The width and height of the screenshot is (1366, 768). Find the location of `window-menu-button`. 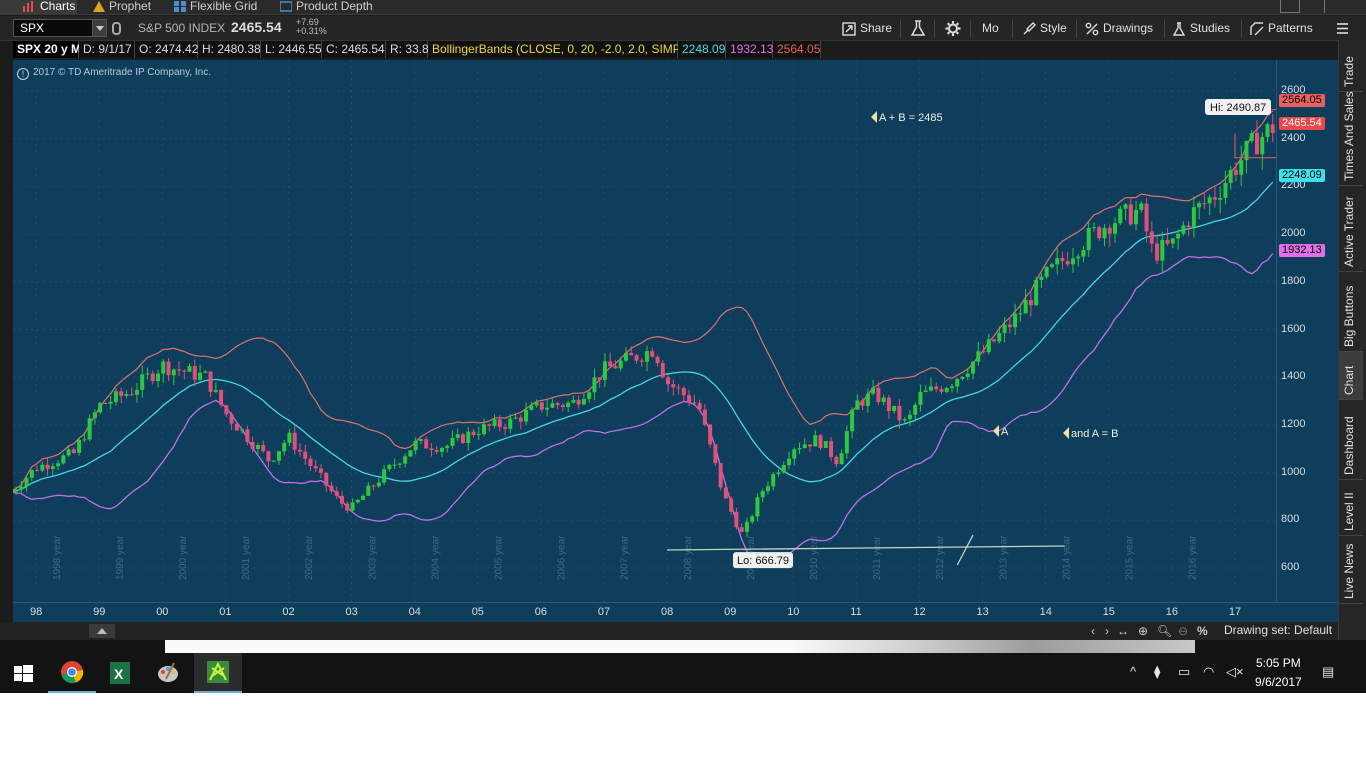

window-menu-button is located at coordinates (1331, 6).